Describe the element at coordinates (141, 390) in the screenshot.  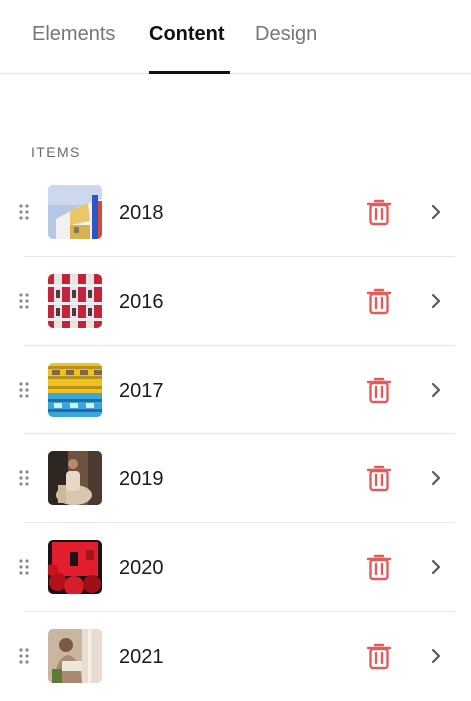
I see `item-label: 2017` at that location.